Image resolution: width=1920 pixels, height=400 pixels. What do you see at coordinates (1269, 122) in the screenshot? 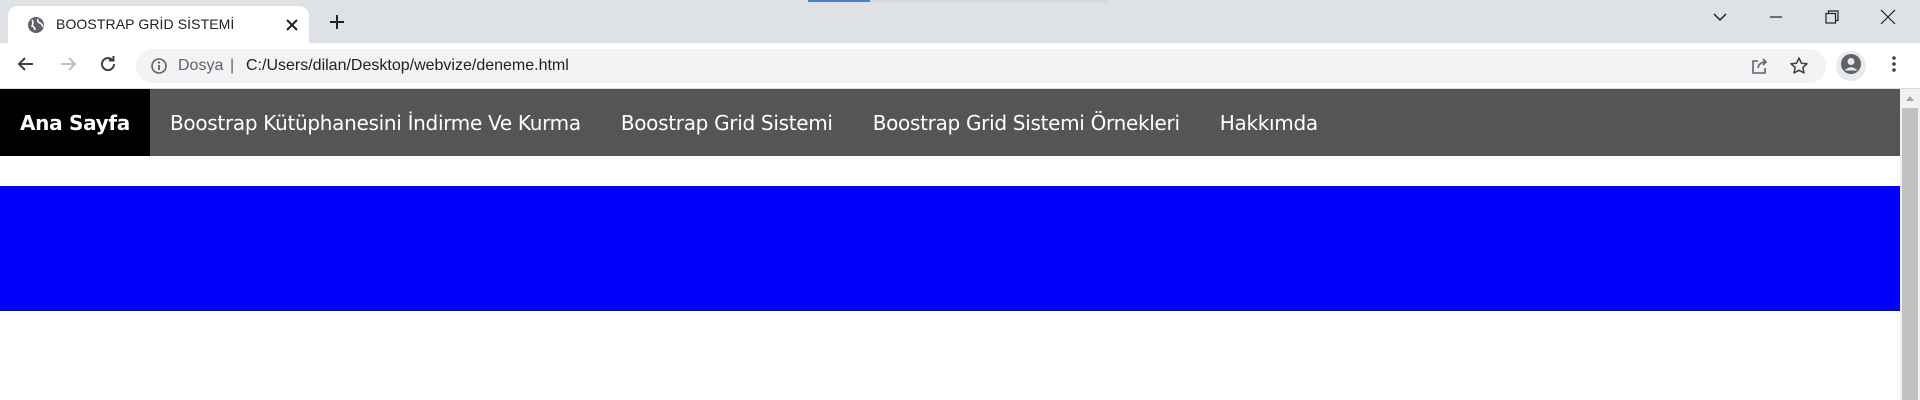
I see `nav-item-hakkimda: Hakkımda` at bounding box center [1269, 122].